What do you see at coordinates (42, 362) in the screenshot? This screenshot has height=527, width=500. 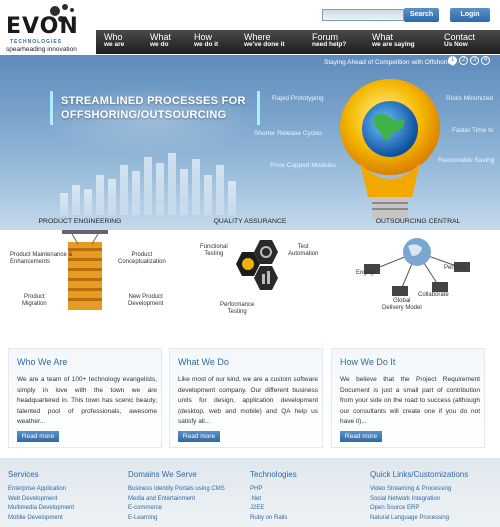 I see `box-title: Who We Are` at bounding box center [42, 362].